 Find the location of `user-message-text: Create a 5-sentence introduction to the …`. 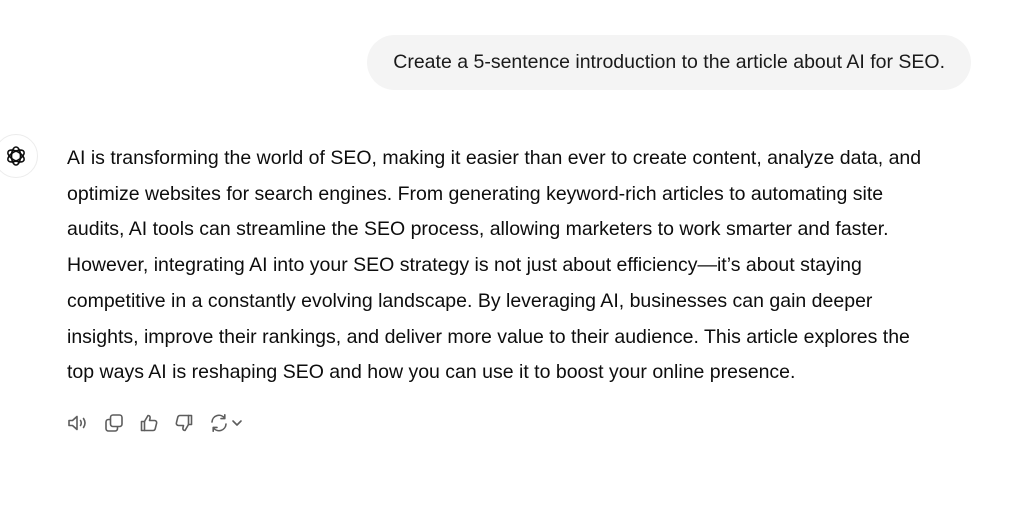

user-message-text: Create a 5-sentence introduction to the … is located at coordinates (669, 62).